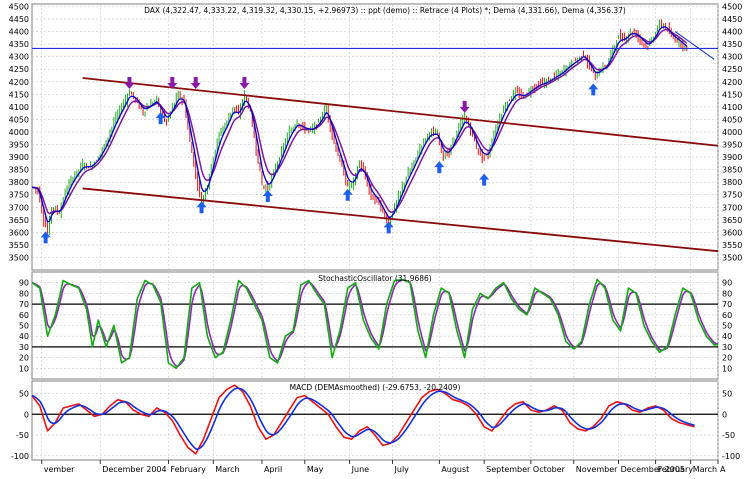  What do you see at coordinates (732, 132) in the screenshot?
I see `price-tick-right: 4000` at bounding box center [732, 132].